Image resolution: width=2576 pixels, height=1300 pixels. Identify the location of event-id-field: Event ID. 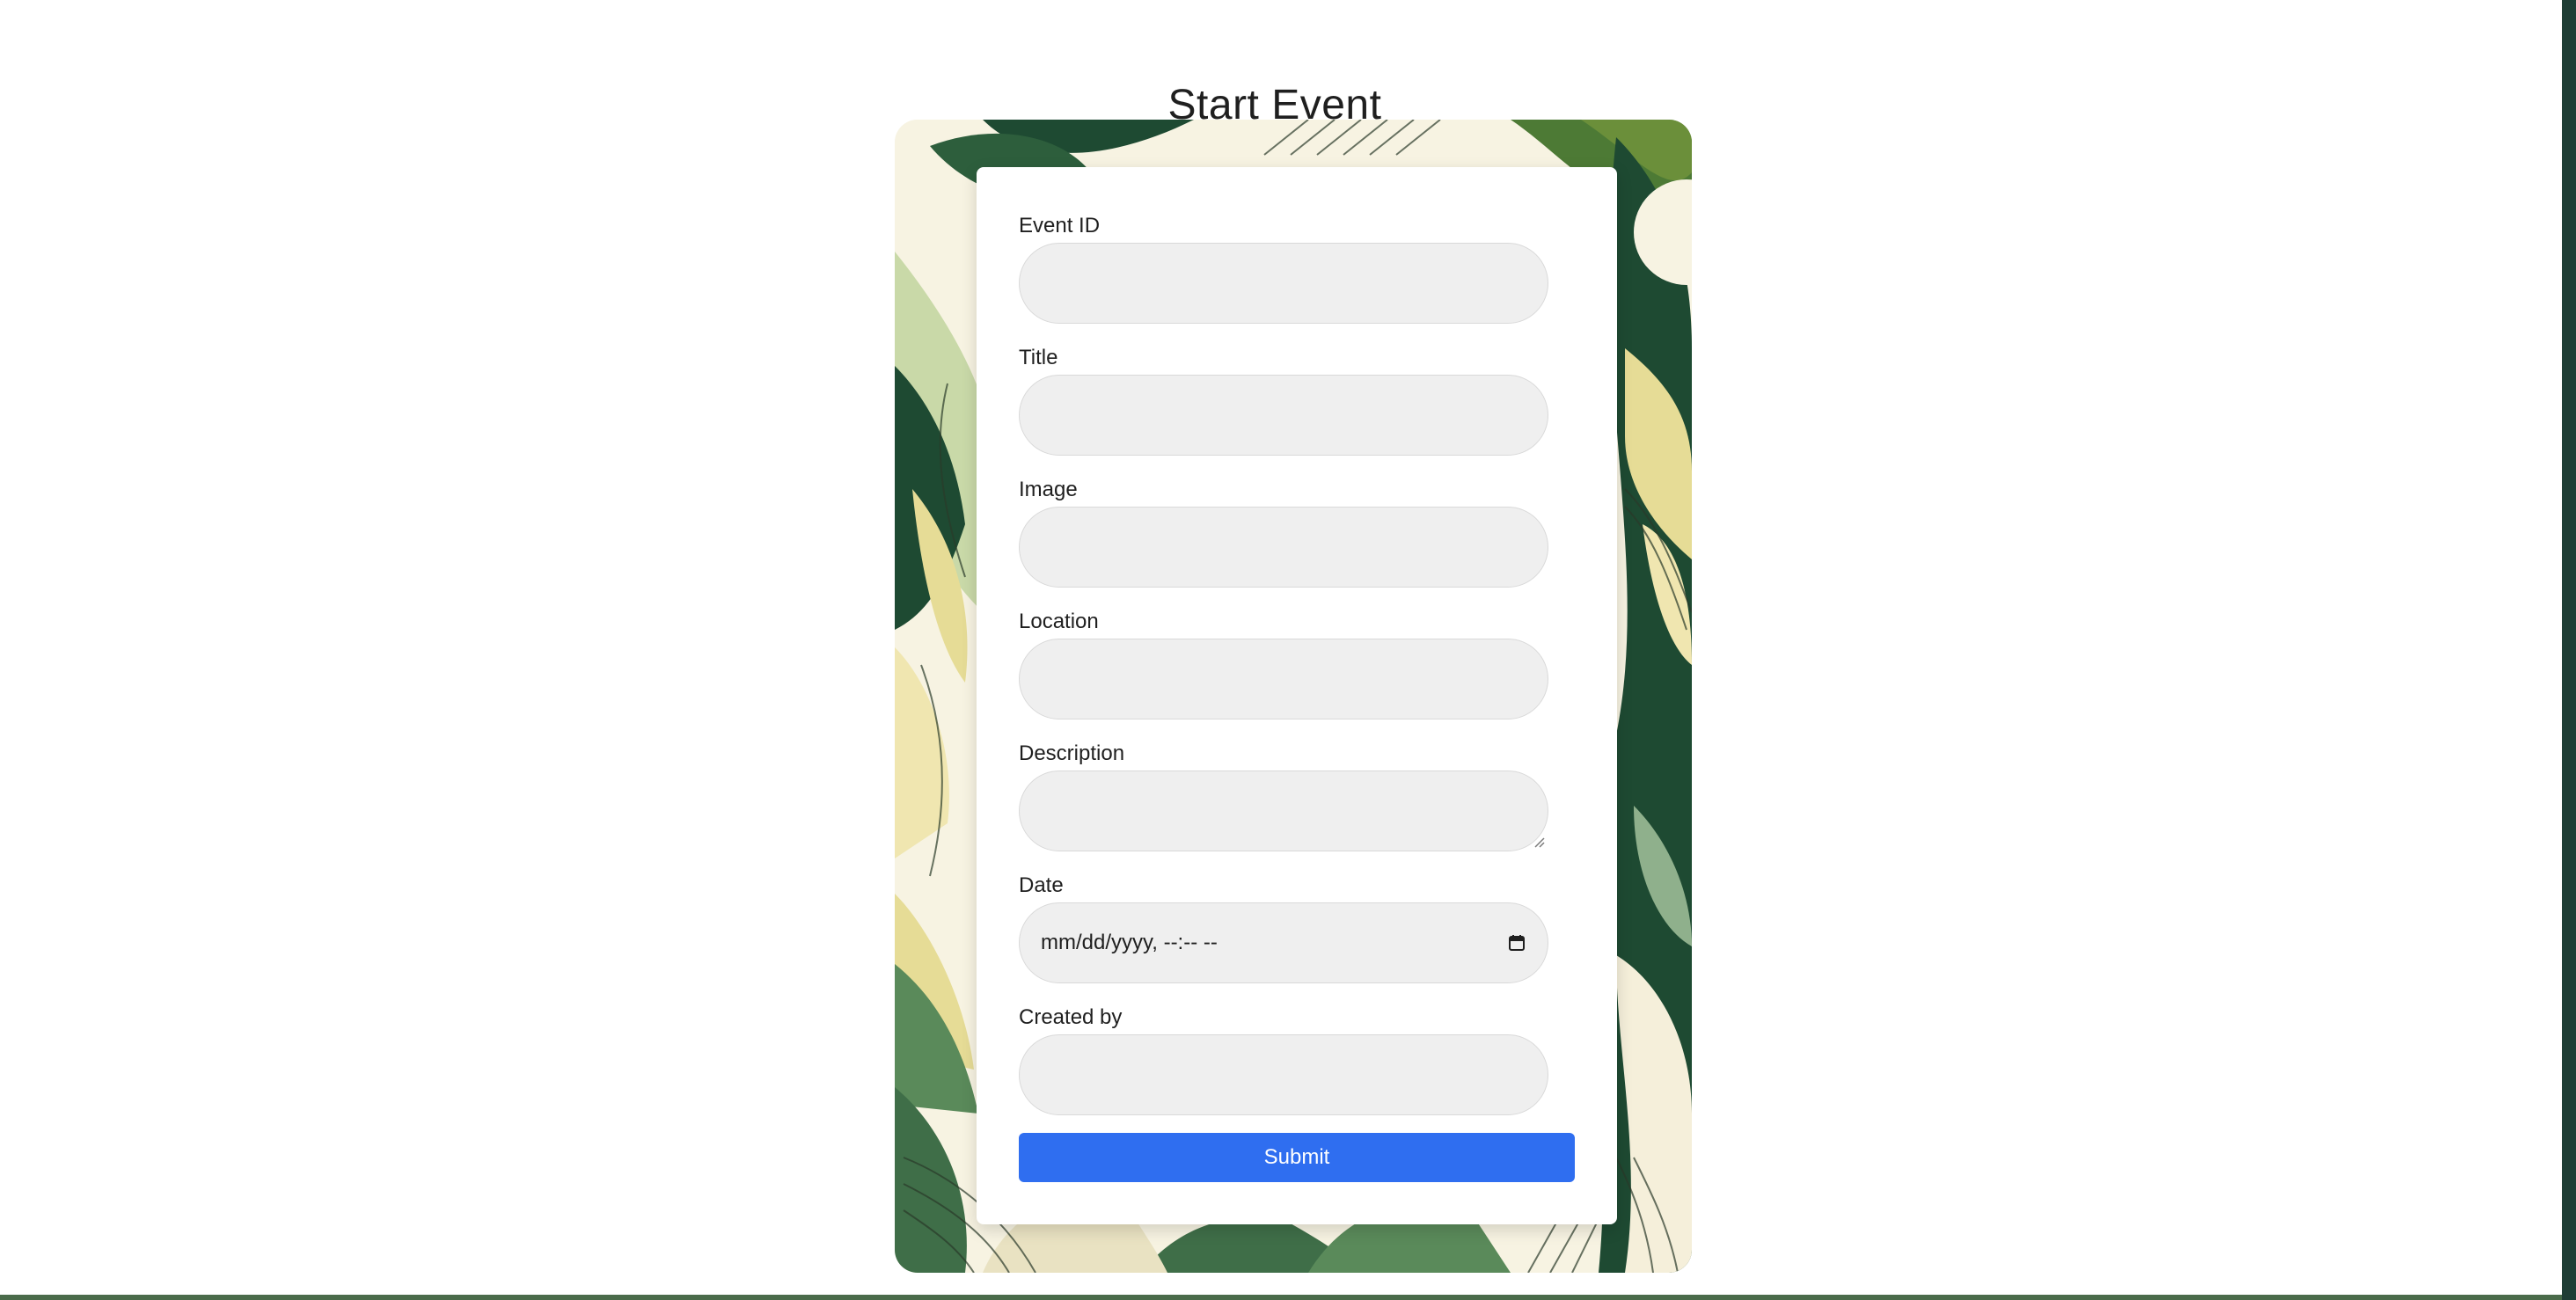
(1283, 268).